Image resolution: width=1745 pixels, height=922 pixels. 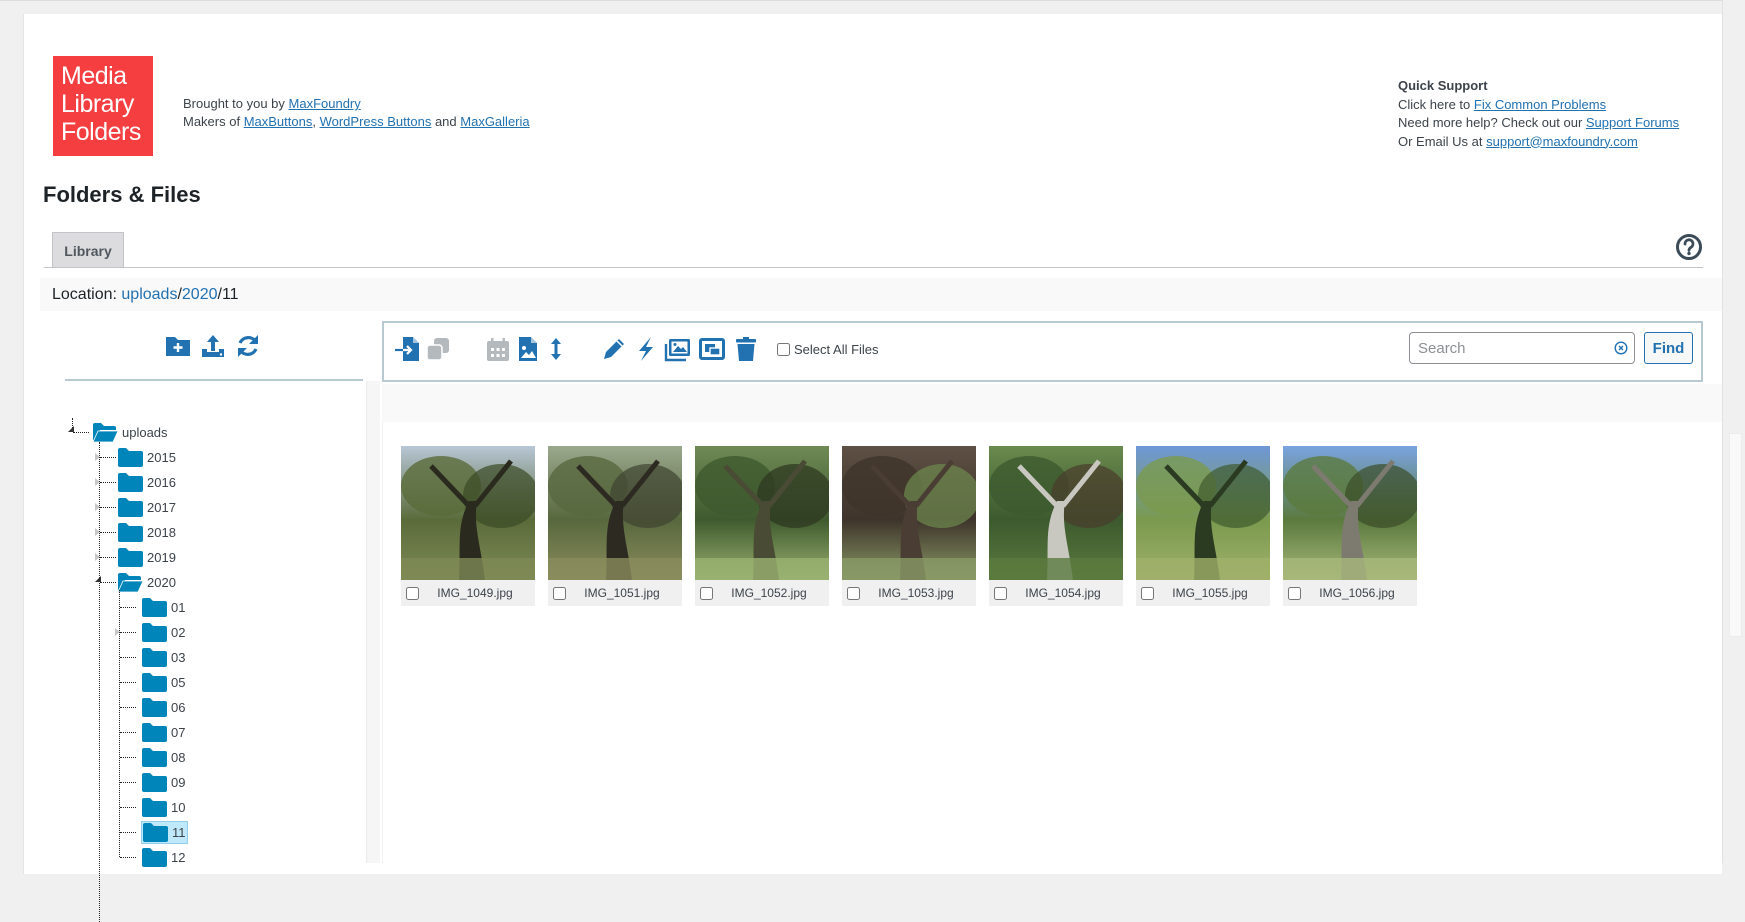 What do you see at coordinates (164, 832) in the screenshot?
I see `tree-node-2020-11: 11` at bounding box center [164, 832].